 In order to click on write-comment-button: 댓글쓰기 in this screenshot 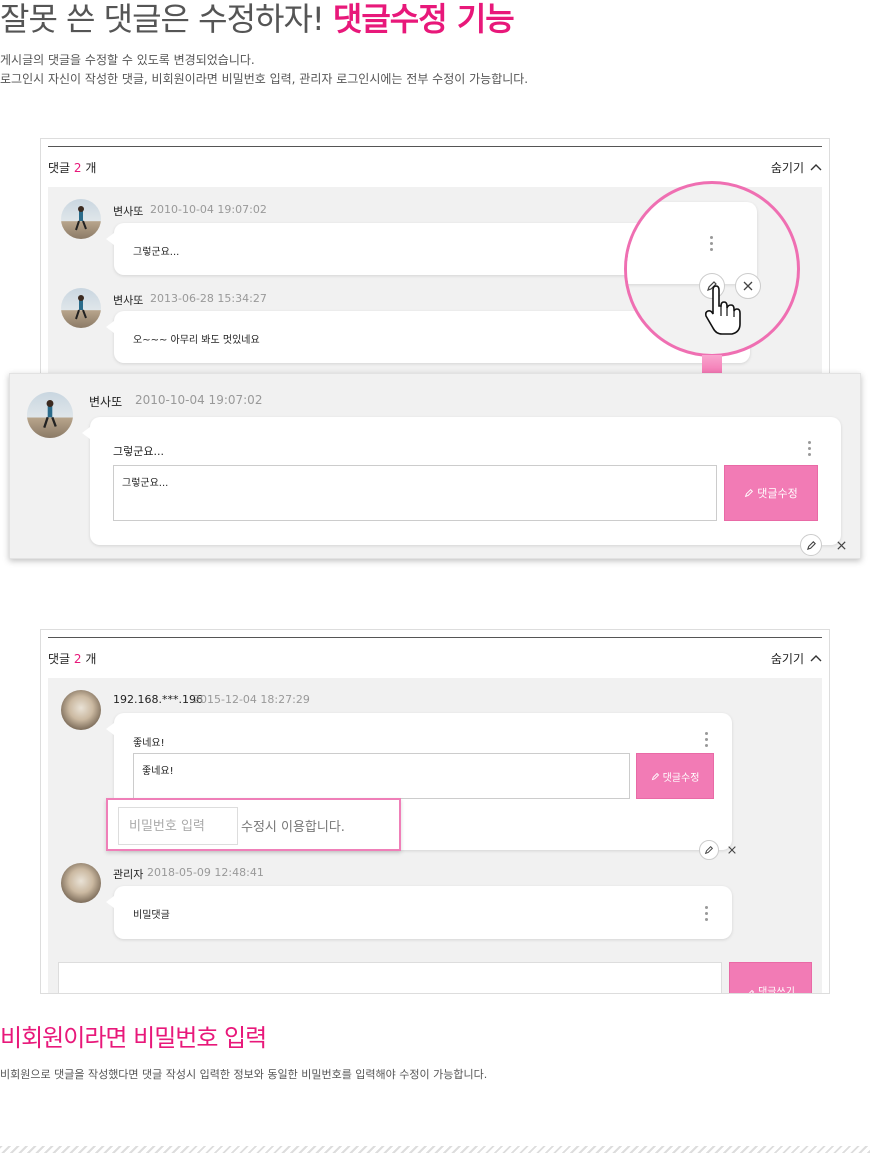, I will do `click(770, 977)`.